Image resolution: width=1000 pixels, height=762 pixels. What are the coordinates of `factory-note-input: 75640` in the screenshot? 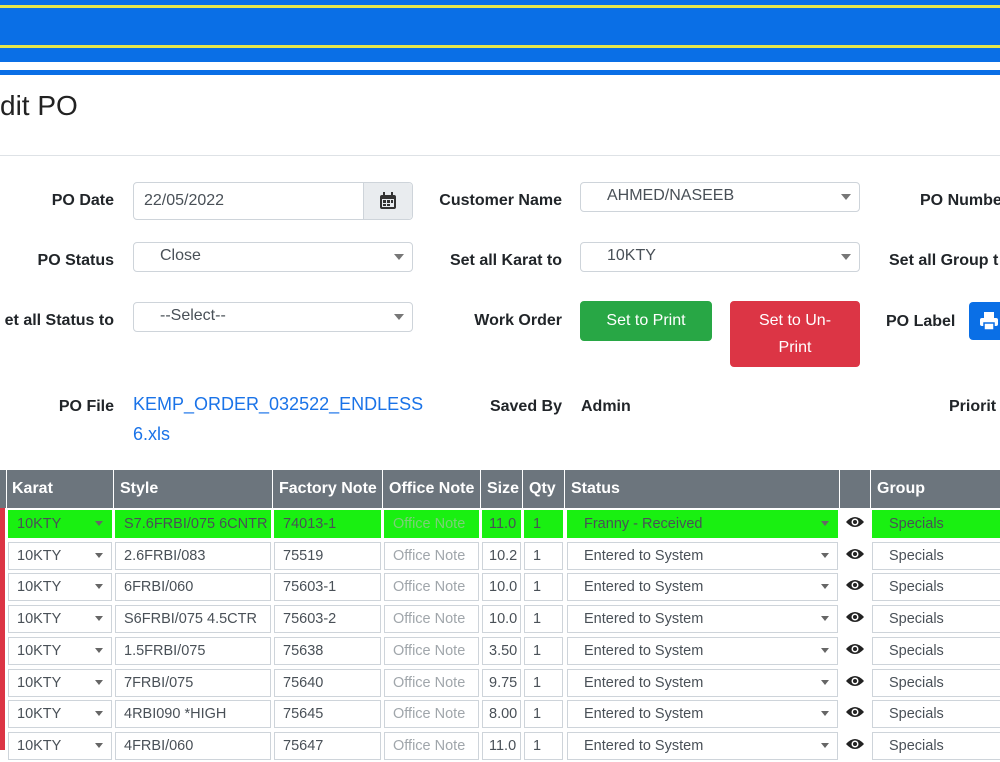 It's located at (327, 682).